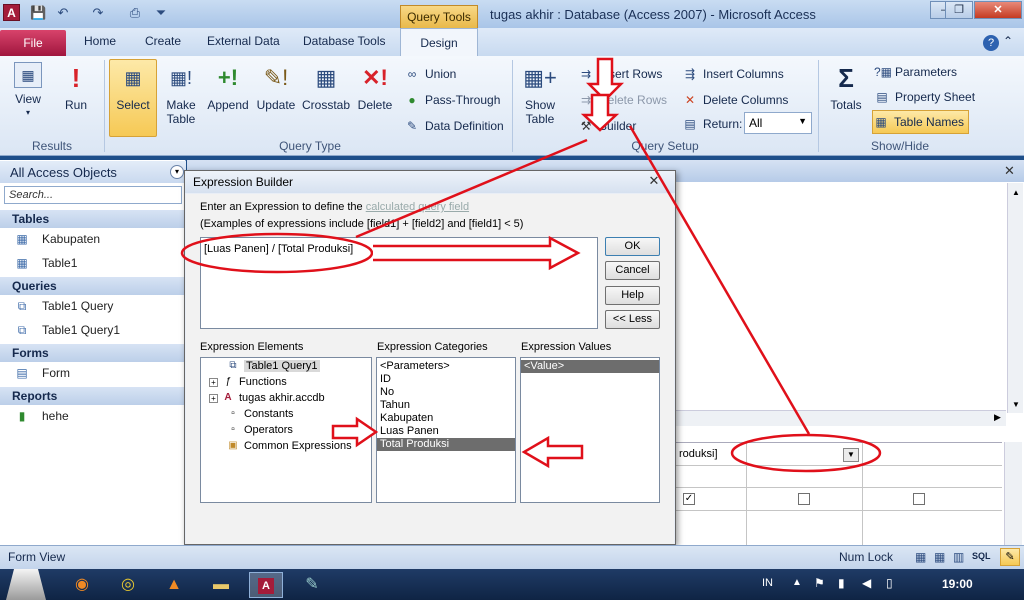 The height and width of the screenshot is (600, 1024). Describe the element at coordinates (959, 10) in the screenshot. I see `restore-button: ❐` at that location.